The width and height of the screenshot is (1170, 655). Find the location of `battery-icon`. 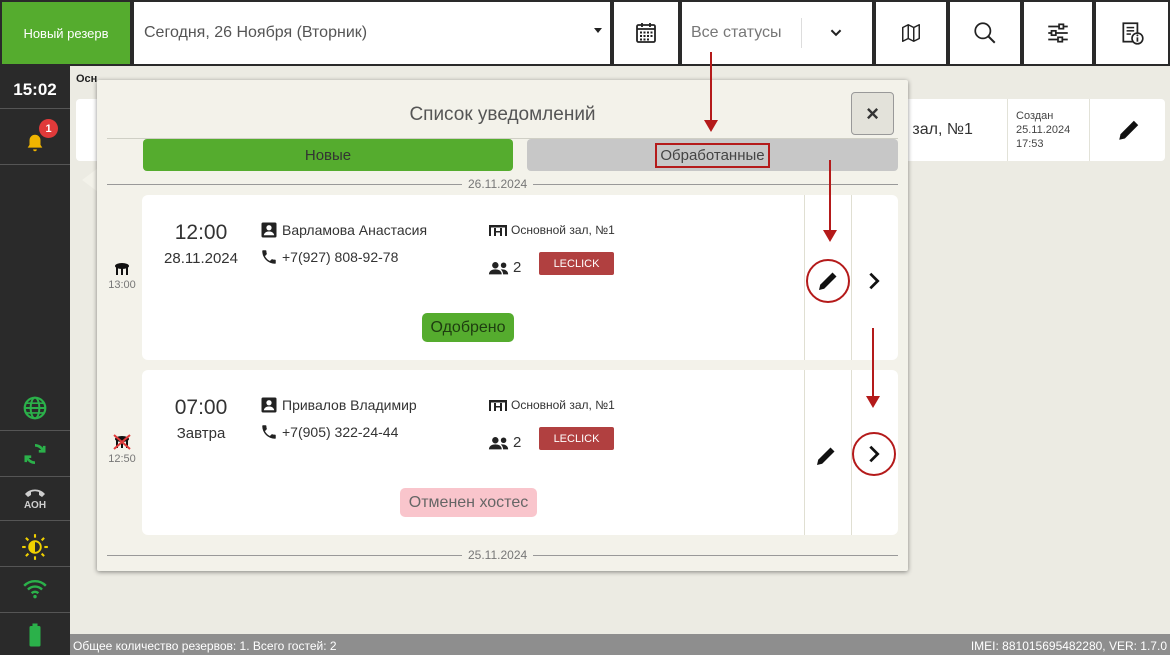

battery-icon is located at coordinates (35, 635).